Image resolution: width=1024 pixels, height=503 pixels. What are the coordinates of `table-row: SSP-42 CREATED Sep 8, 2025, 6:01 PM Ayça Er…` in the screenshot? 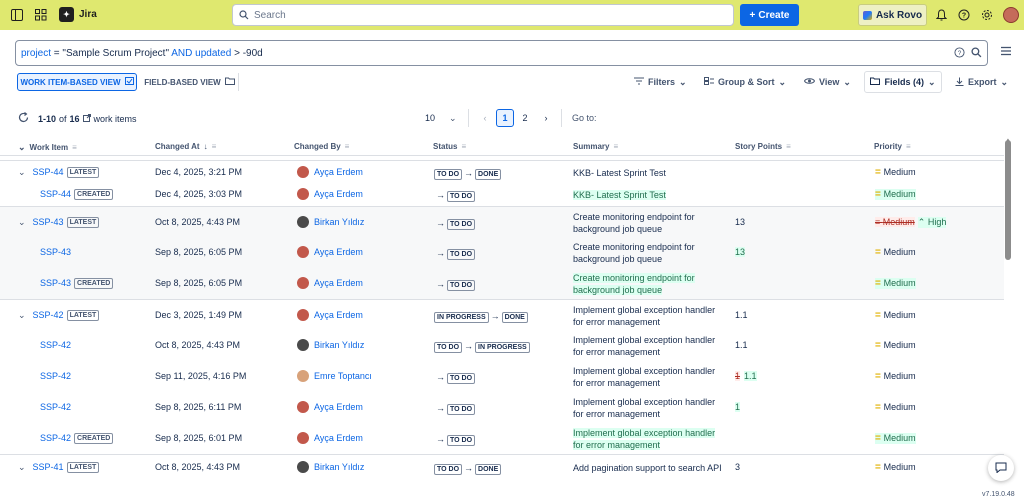 It's located at (502, 438).